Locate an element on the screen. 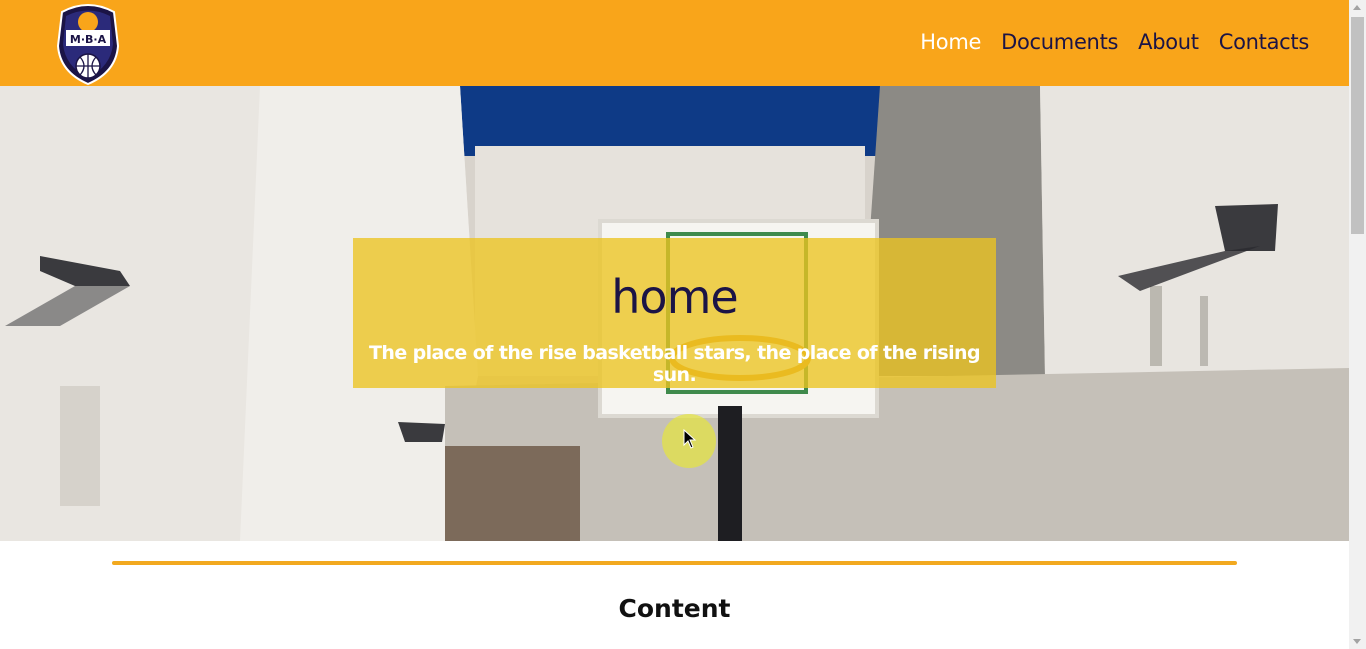 This screenshot has height=649, width=1366. main-nav: Home Documents About Contacts is located at coordinates (1114, 42).